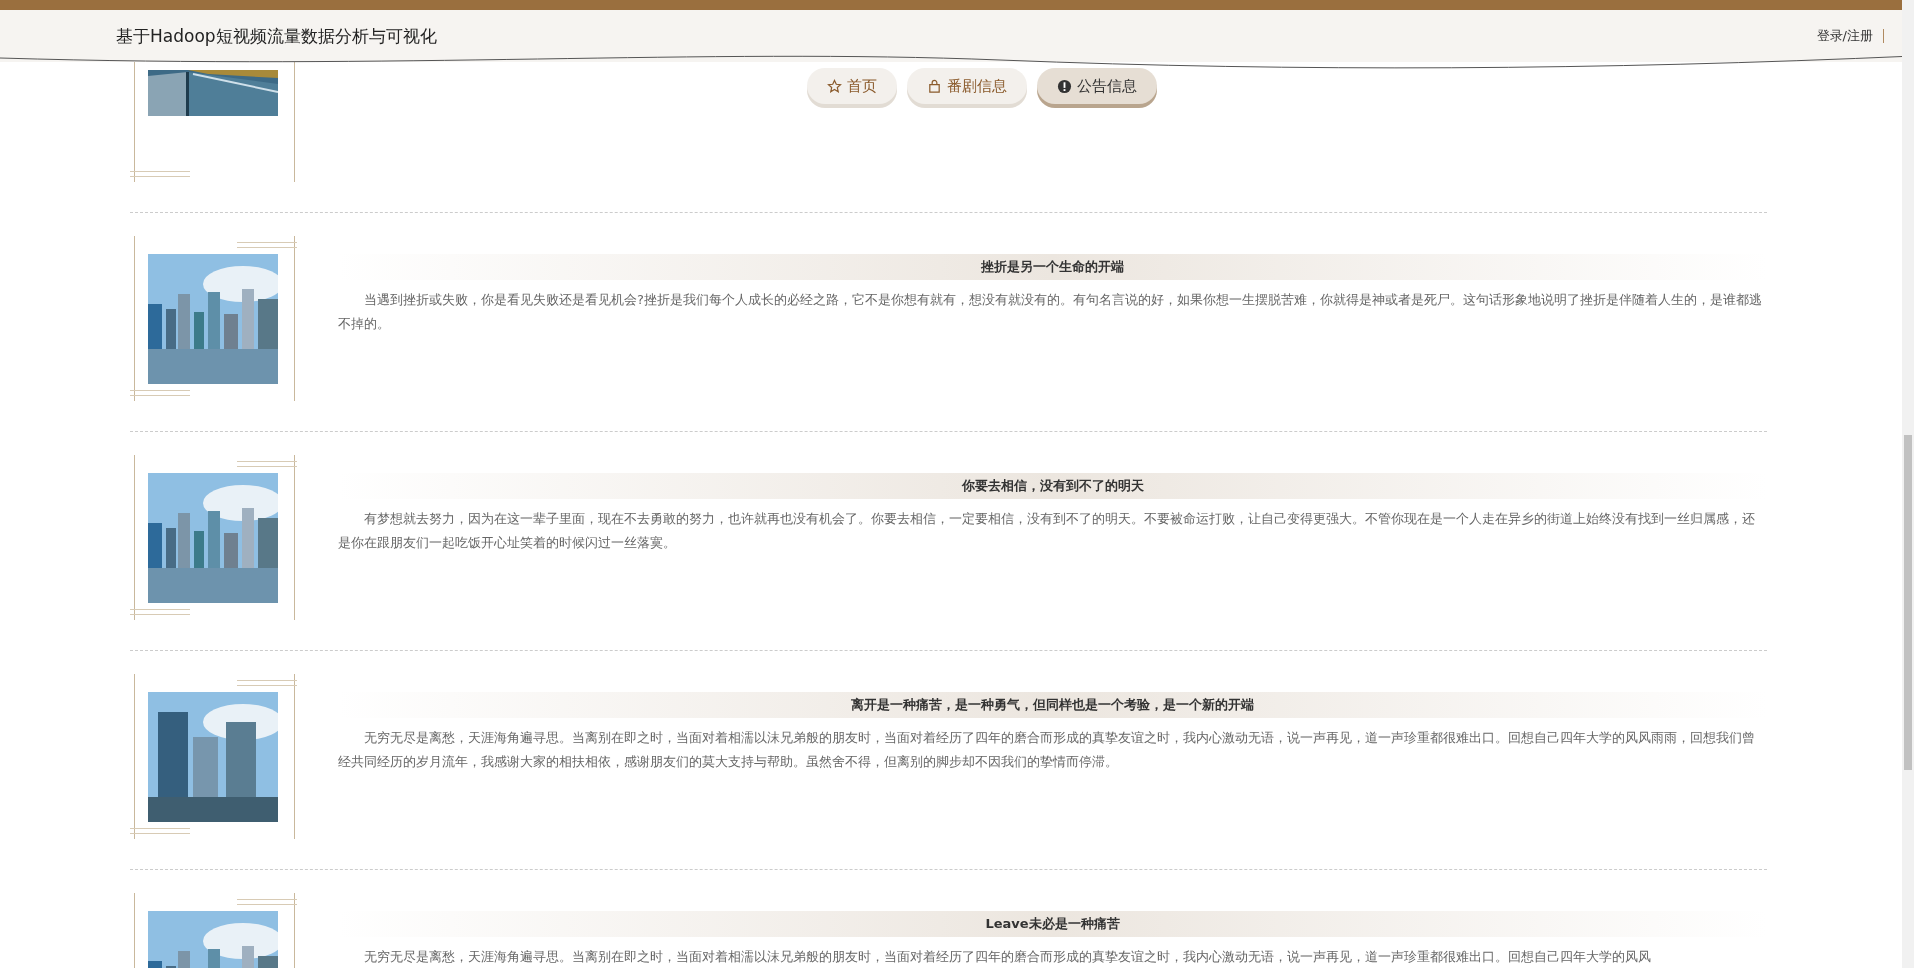  Describe the element at coordinates (1047, 750) in the screenshot. I see `notice-body: 无穷无尽是离愁，天涯海角遍寻思。当离别在即之时，当面对着相濡以沫兄弟般的朋友时，当面对着经历了四年的磨合而形成的真挚友谊之时，我内心激动无语，说一声再见，道一声珍重都很难出口。回想自己四年大学的风风雨雨，回想我们曾经共同经历的岁月流年，我感谢大家的相扶相依，感谢朋友们的莫大支持与帮助。虽然舍不得，但离别的脚步却不因我们的挚情而停滞。` at that location.